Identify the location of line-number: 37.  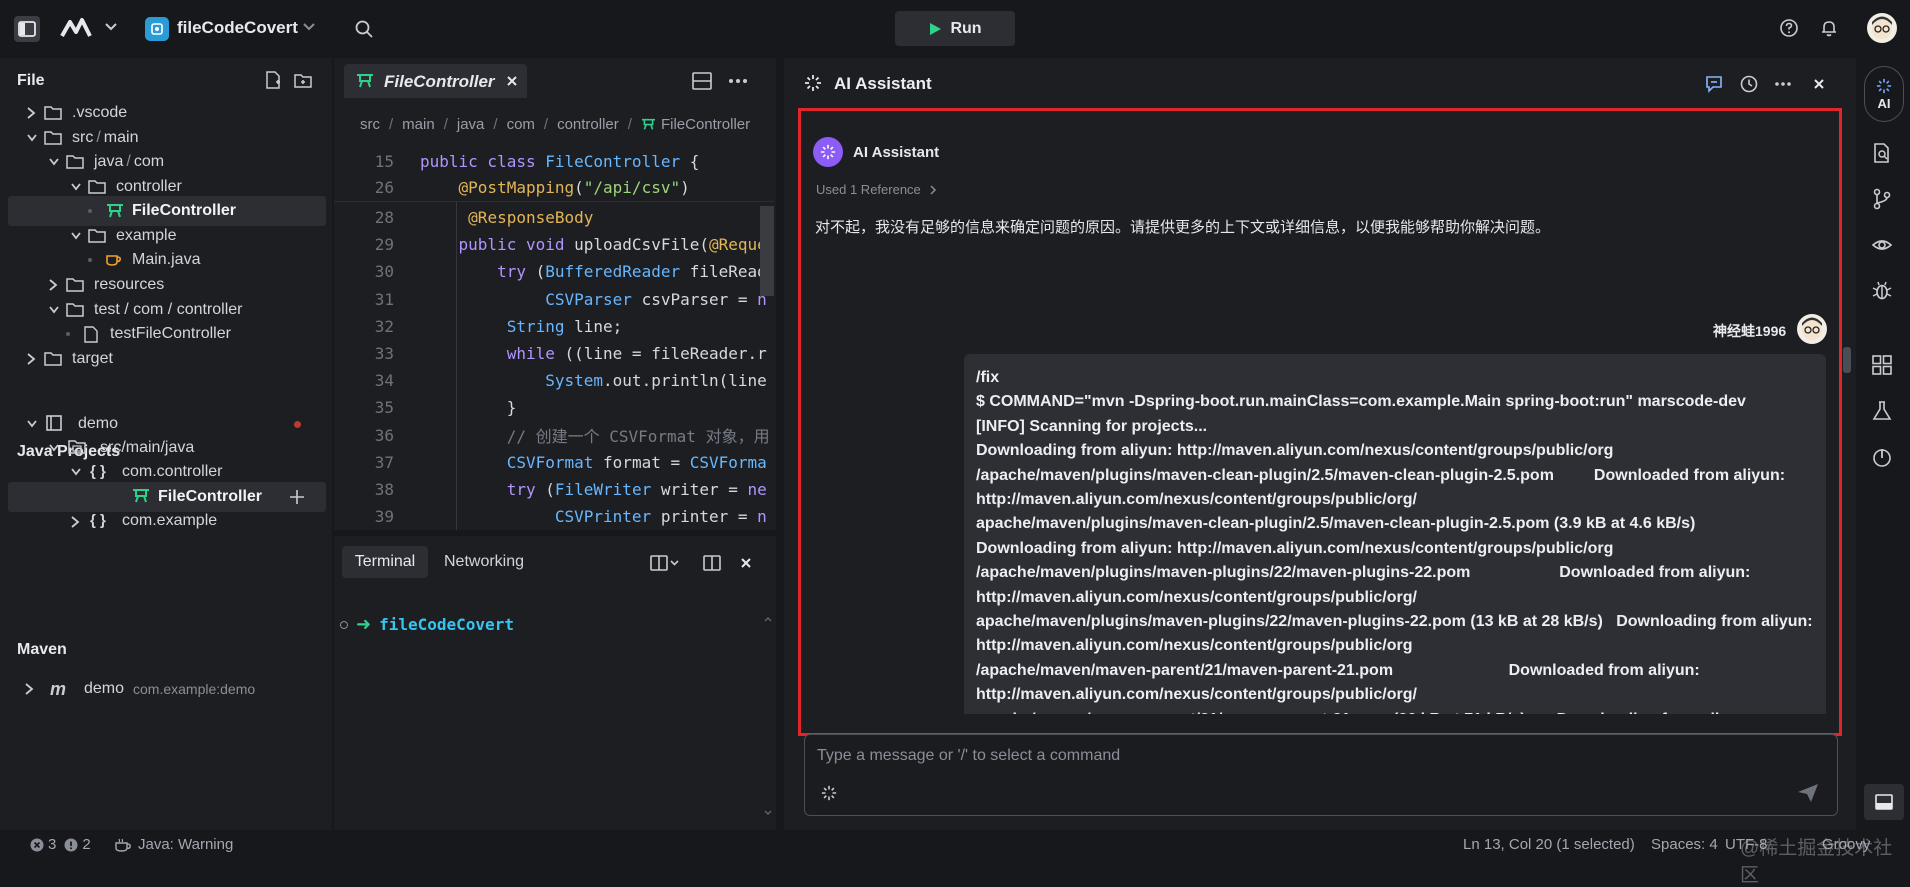
(384, 462).